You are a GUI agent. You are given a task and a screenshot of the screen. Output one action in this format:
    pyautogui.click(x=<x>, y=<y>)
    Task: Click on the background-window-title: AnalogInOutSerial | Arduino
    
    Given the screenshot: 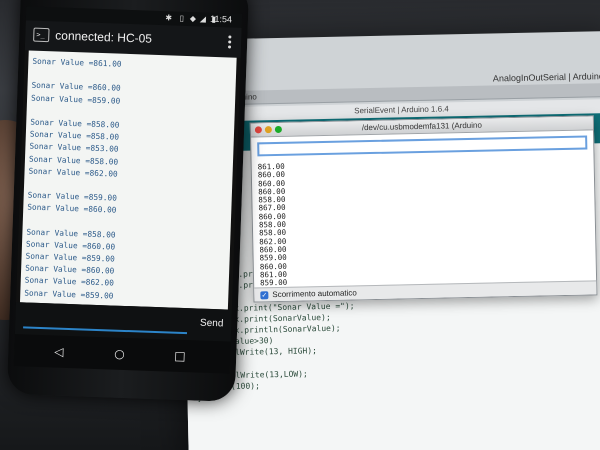 What is the action you would take?
    pyautogui.click(x=546, y=77)
    